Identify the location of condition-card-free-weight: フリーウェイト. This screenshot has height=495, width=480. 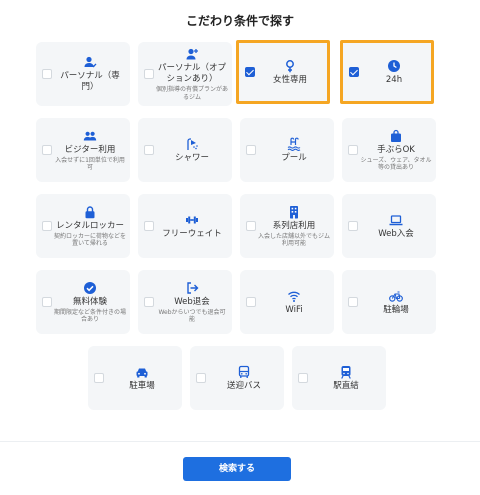
(185, 226).